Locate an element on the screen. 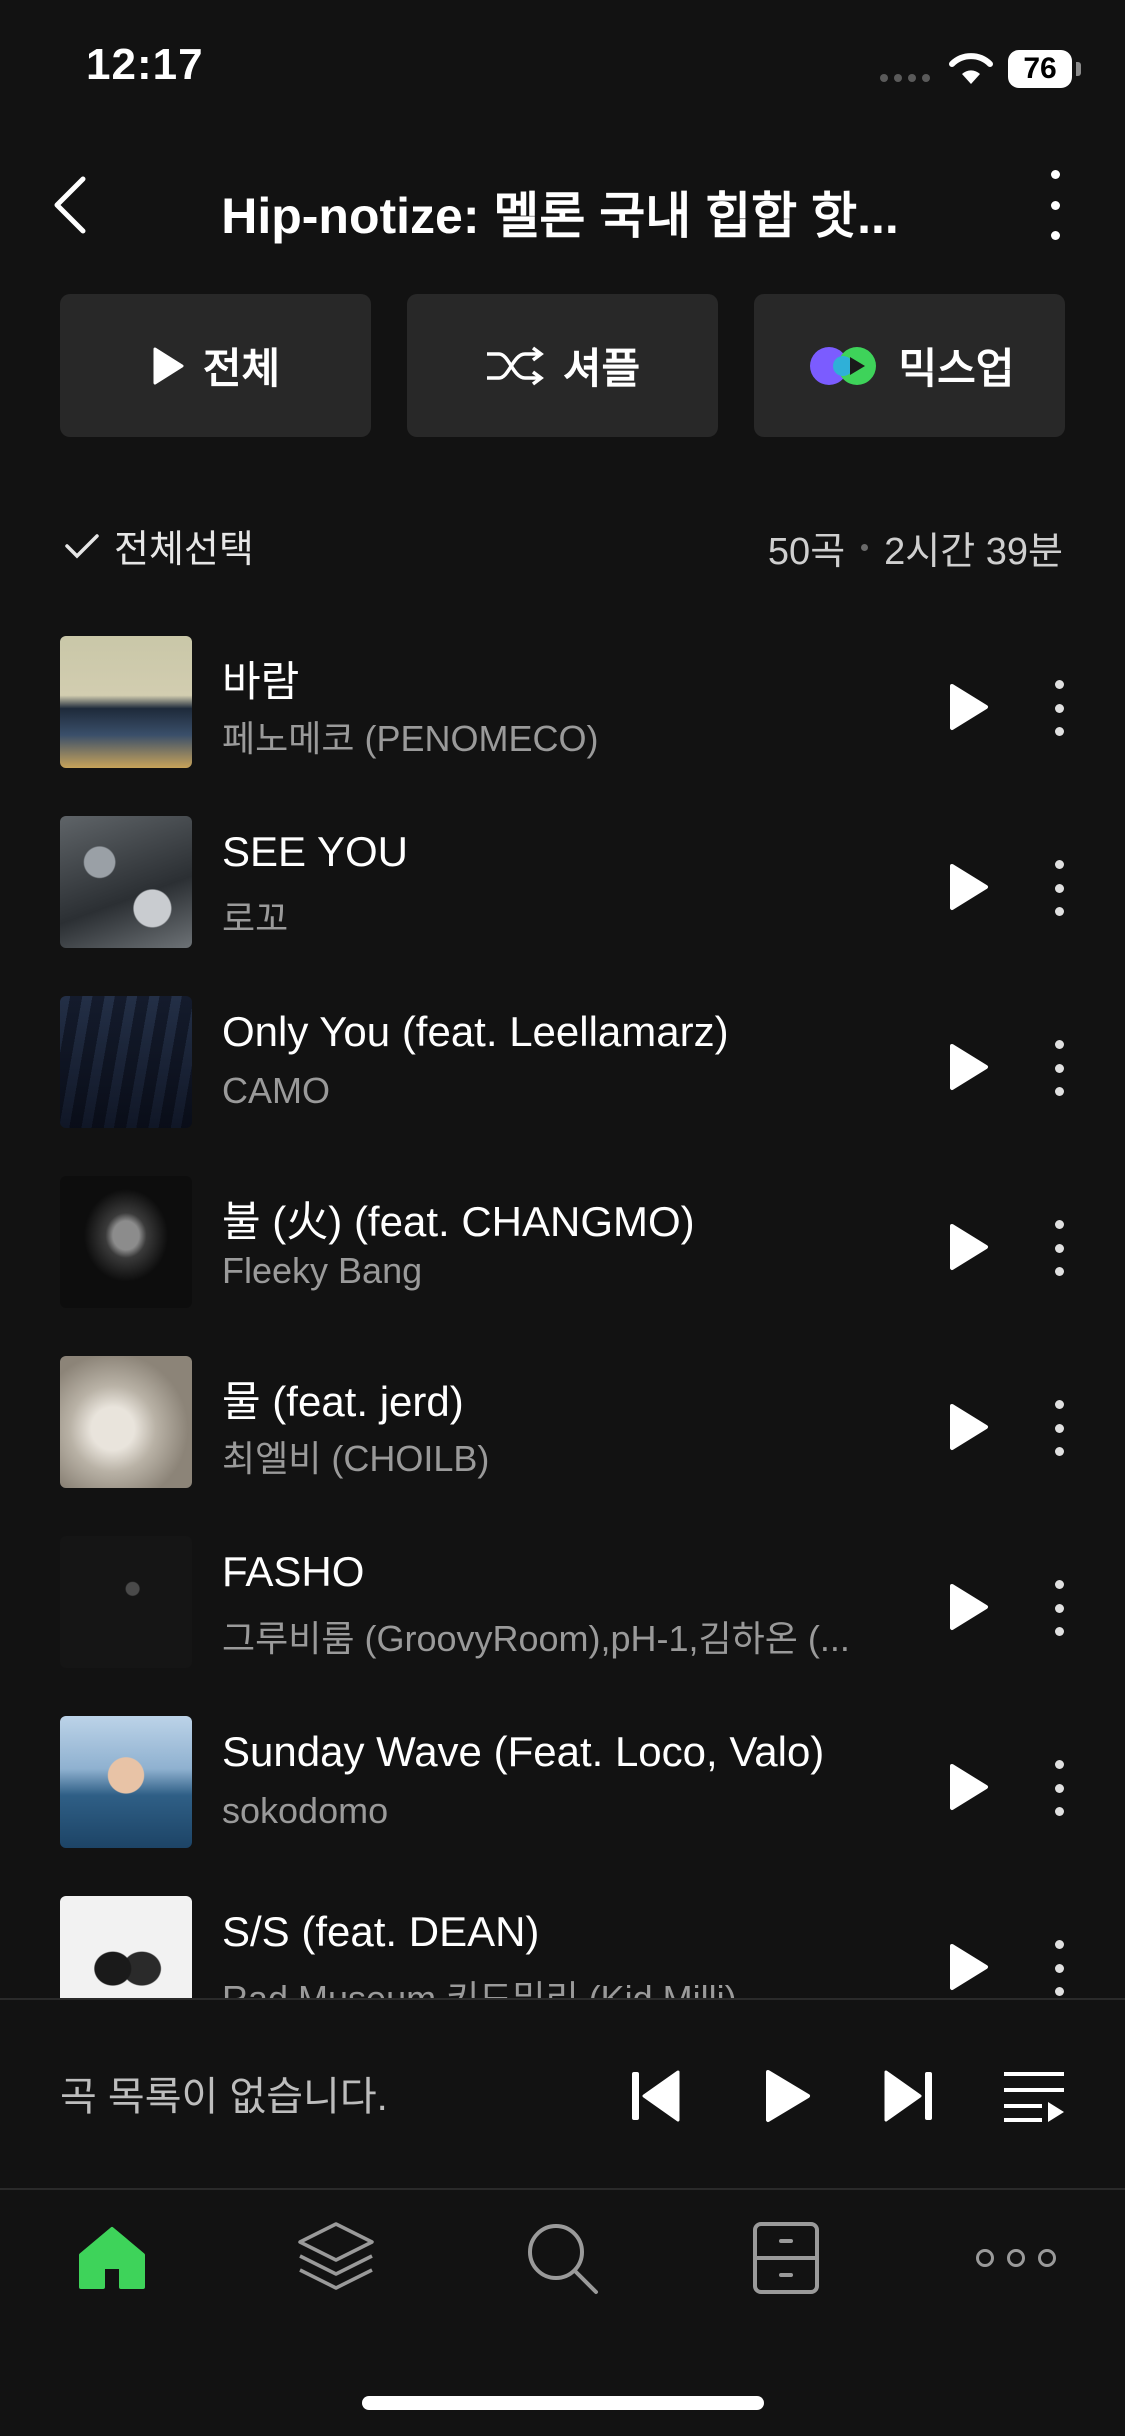  play-icon is located at coordinates (168, 365).